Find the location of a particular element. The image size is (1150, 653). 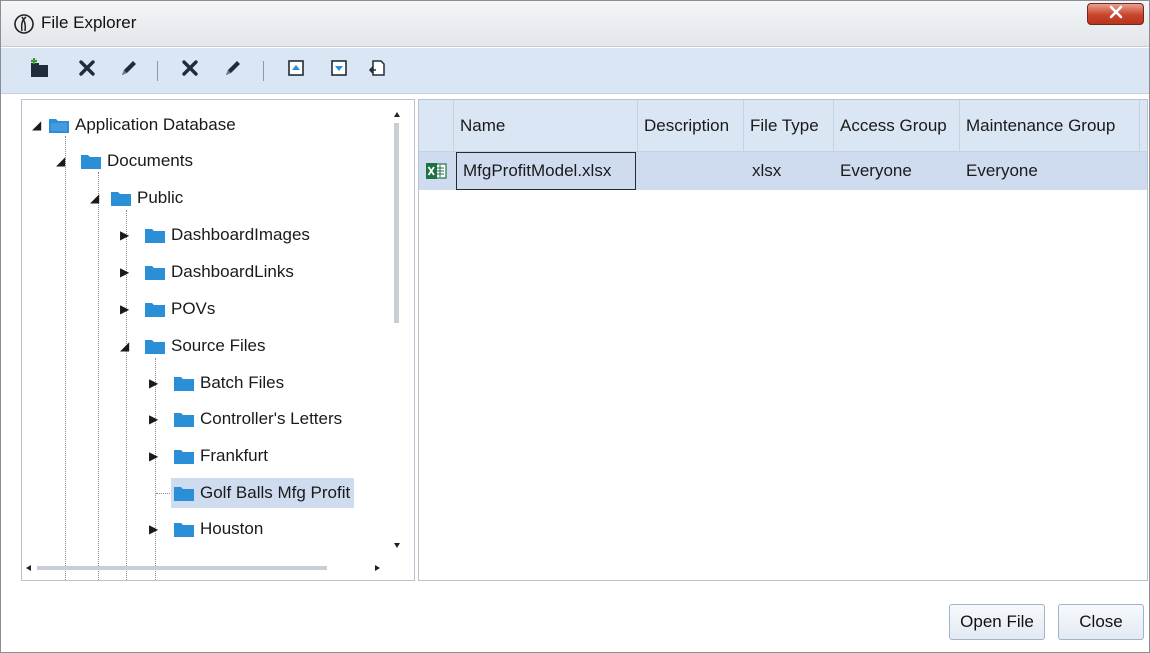

tree-item-label: DashboardImages is located at coordinates (240, 234).